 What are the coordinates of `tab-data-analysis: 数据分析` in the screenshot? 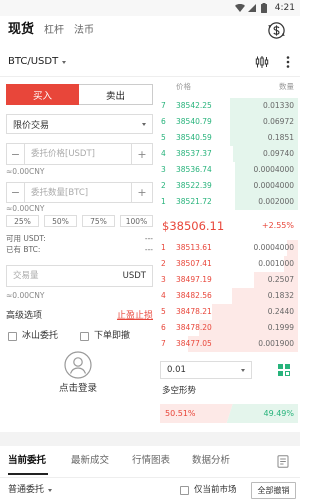 It's located at (211, 461).